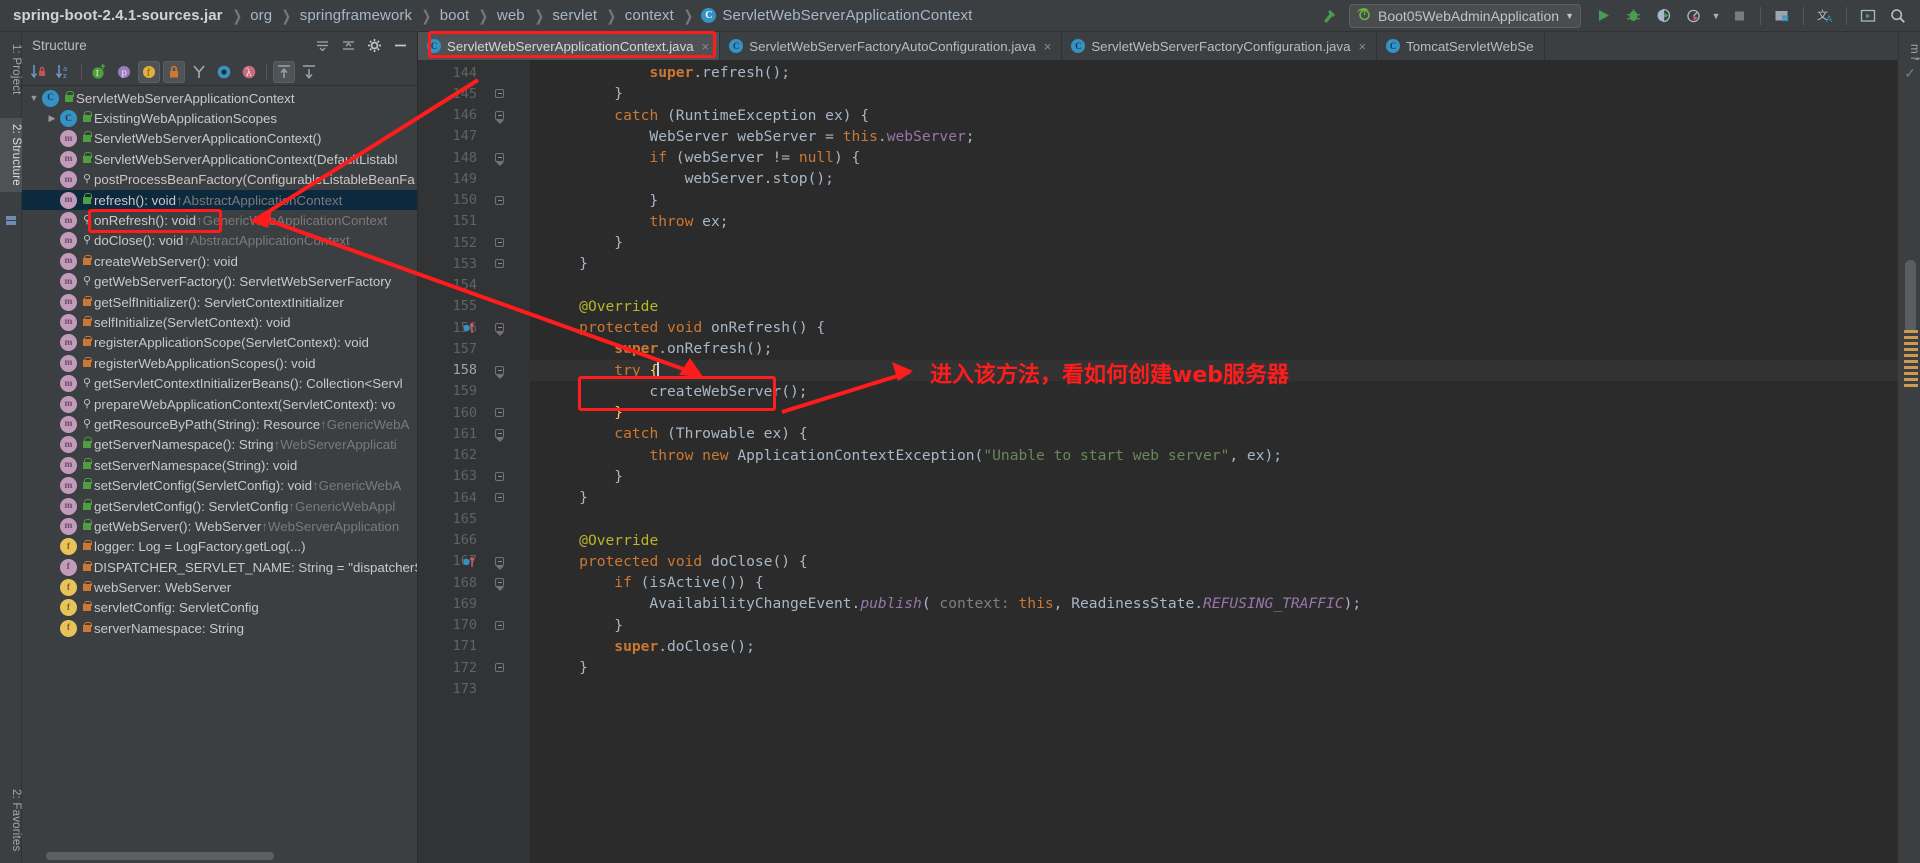 The width and height of the screenshot is (1920, 863). Describe the element at coordinates (199, 72) in the screenshot. I see `group-by-icon` at that location.